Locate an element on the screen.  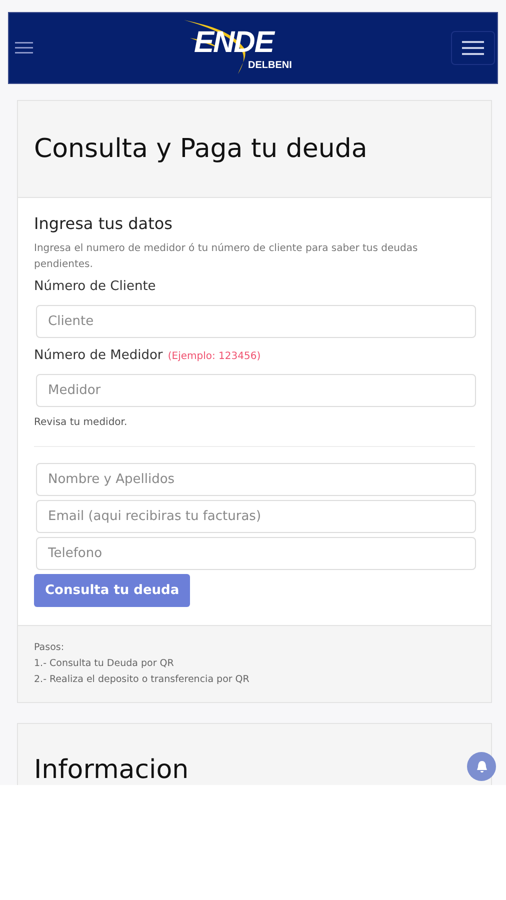
intro-text: Ingresa el numero de medidor ó tu número de cliente para saber tus deudas pendientes. is located at coordinates (226, 257).